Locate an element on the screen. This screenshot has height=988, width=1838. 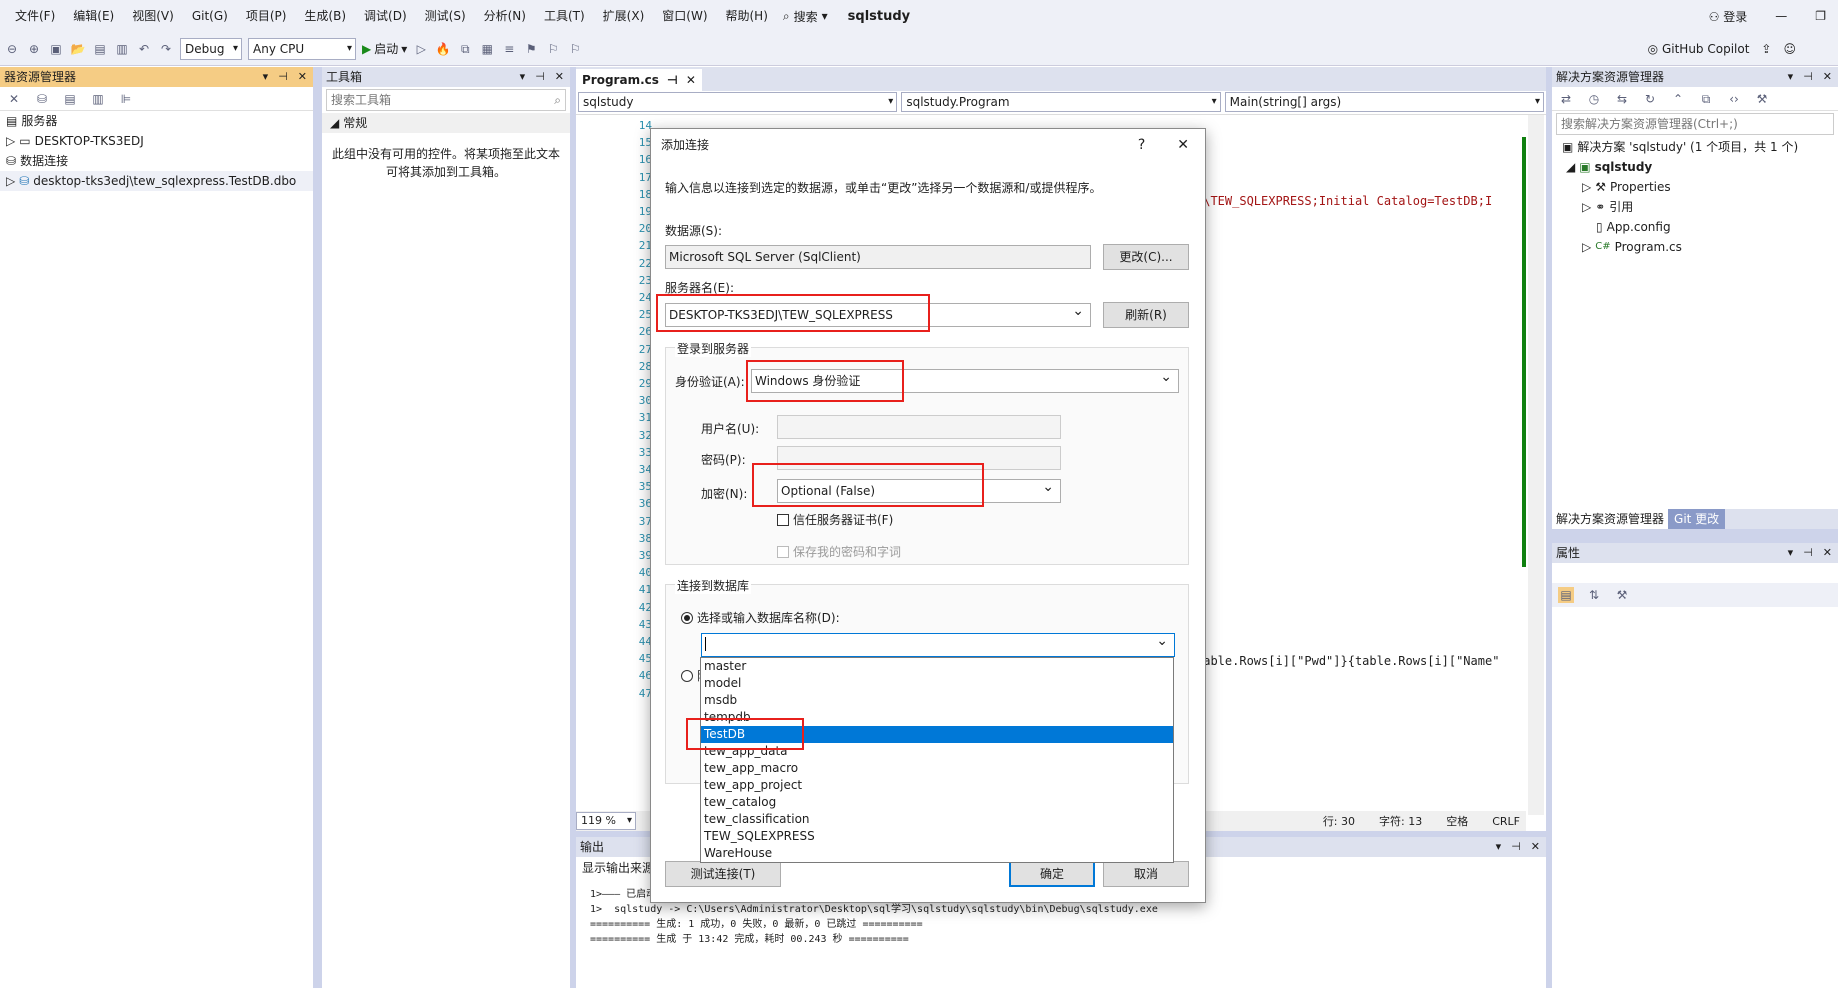
forward-icon: ⊕ is located at coordinates (34, 49).